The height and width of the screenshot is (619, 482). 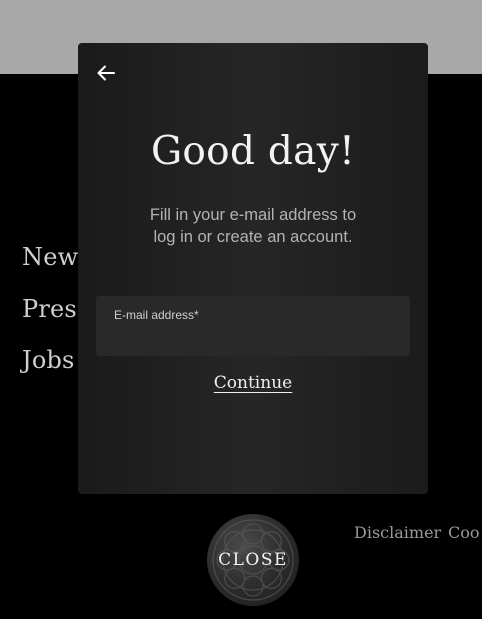 What do you see at coordinates (254, 337) in the screenshot?
I see `email-input` at bounding box center [254, 337].